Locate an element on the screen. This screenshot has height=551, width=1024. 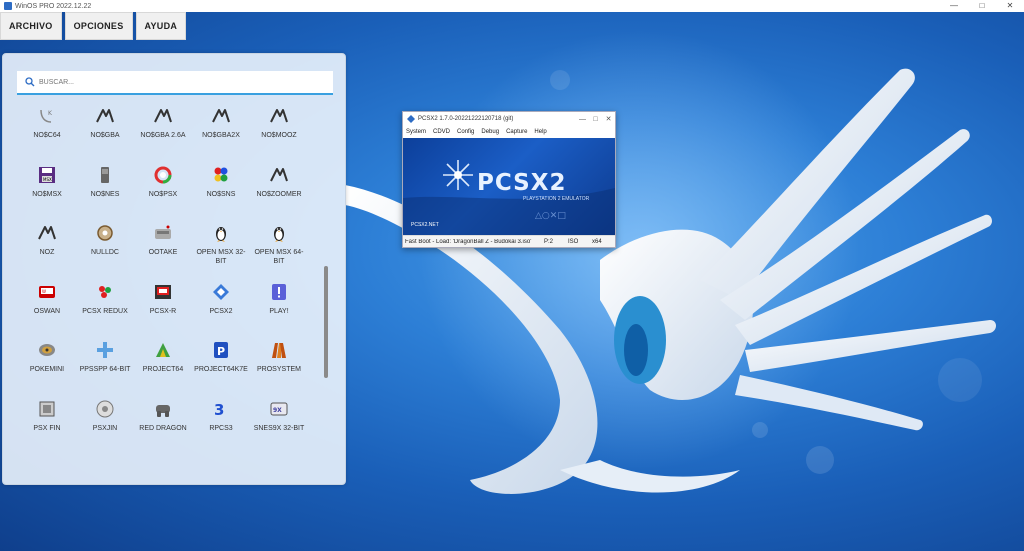
app-tile: PPSSPP 64-BIT is located at coordinates (105, 367).